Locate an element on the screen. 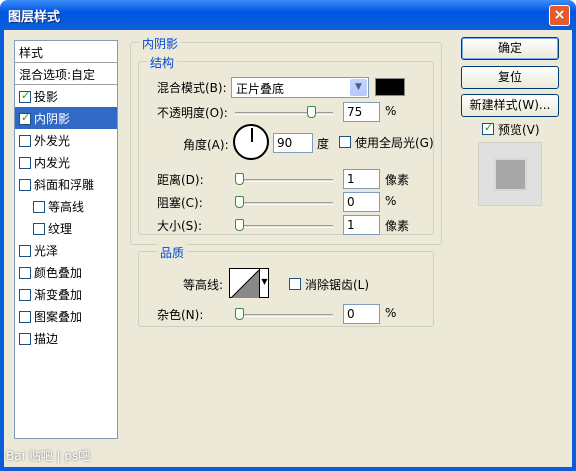 Image resolution: width=576 pixels, height=471 pixels. size-slider is located at coordinates (284, 226).